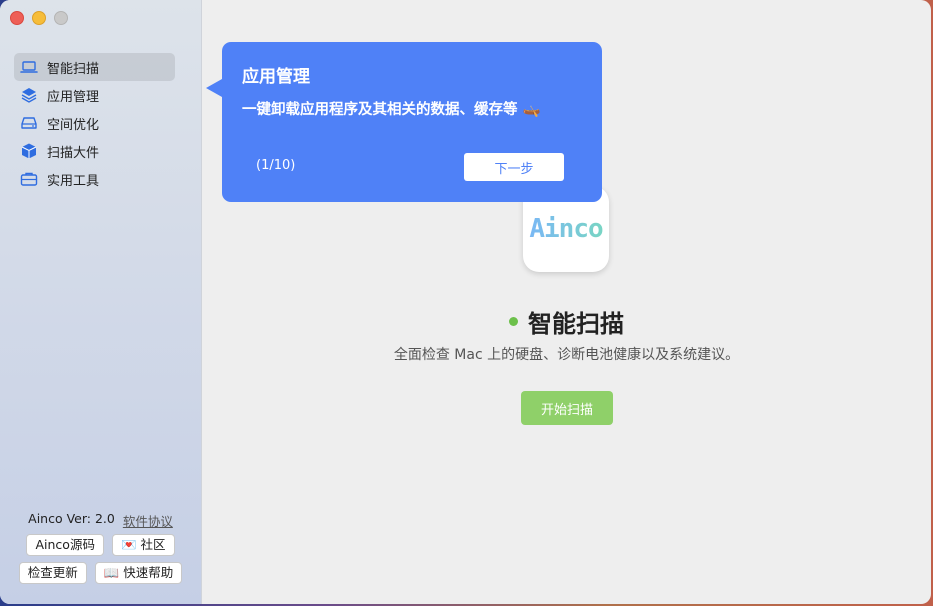  I want to click on source-code-button: Ainco源码, so click(65, 545).